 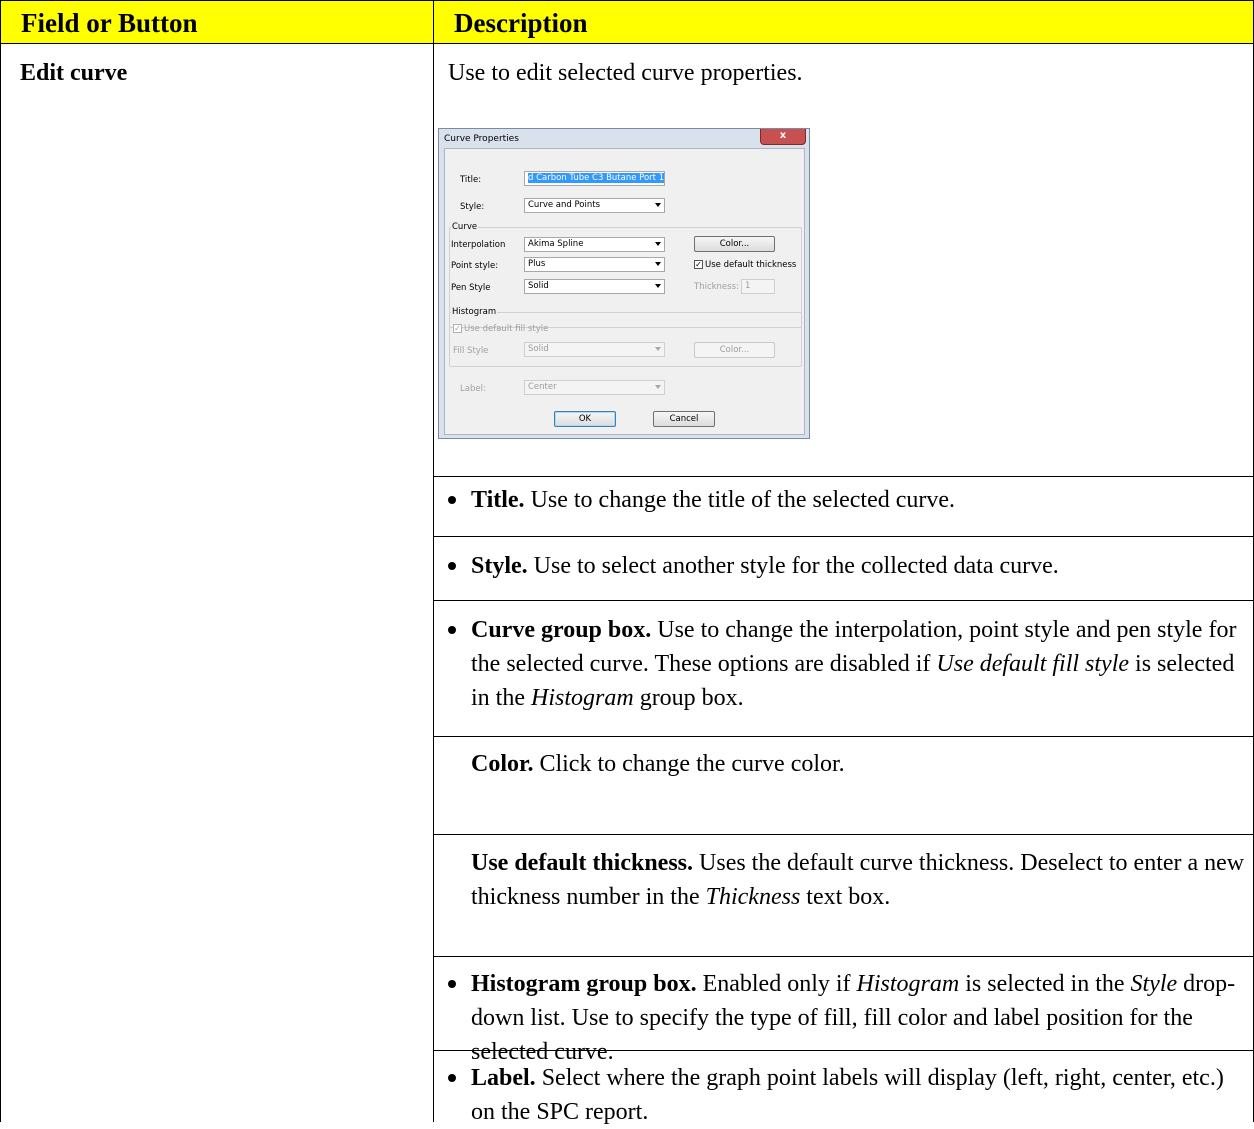 What do you see at coordinates (776, 984) in the screenshot?
I see `histogram-bullet-text: Enabled only if` at bounding box center [776, 984].